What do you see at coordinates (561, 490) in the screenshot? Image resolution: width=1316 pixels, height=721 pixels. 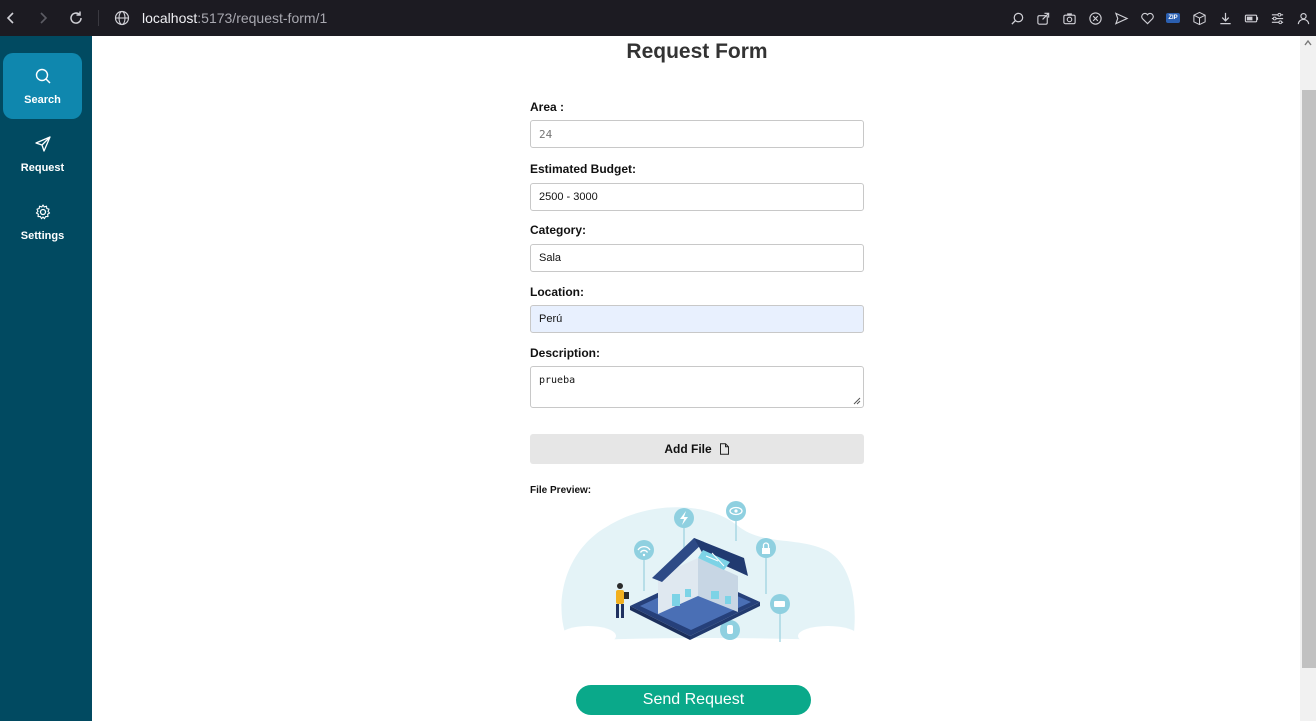 I see `file-preview-label: File Preview:` at bounding box center [561, 490].